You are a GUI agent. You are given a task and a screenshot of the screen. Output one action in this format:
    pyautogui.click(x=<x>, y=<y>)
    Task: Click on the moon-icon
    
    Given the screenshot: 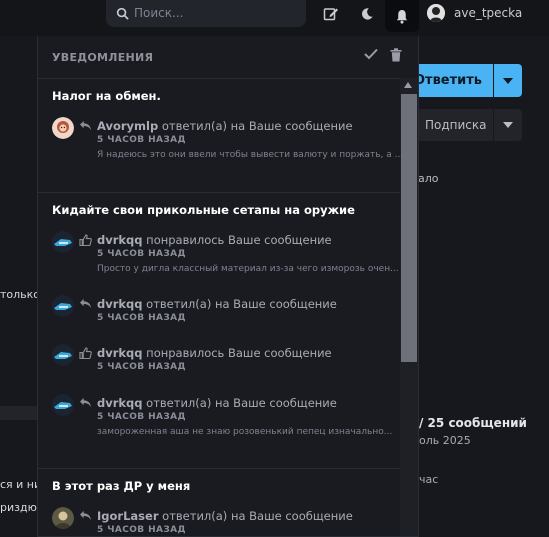 What is the action you would take?
    pyautogui.click(x=367, y=14)
    